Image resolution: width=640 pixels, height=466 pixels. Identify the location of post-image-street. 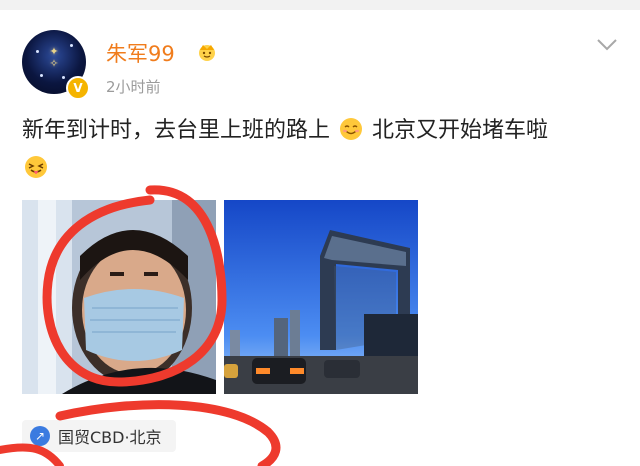
(321, 297).